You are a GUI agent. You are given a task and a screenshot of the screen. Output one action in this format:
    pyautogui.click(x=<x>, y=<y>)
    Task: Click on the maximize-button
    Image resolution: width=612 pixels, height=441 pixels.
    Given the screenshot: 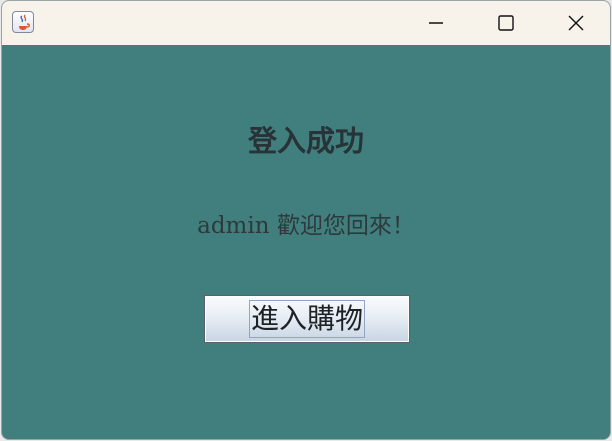 What is the action you would take?
    pyautogui.click(x=505, y=23)
    